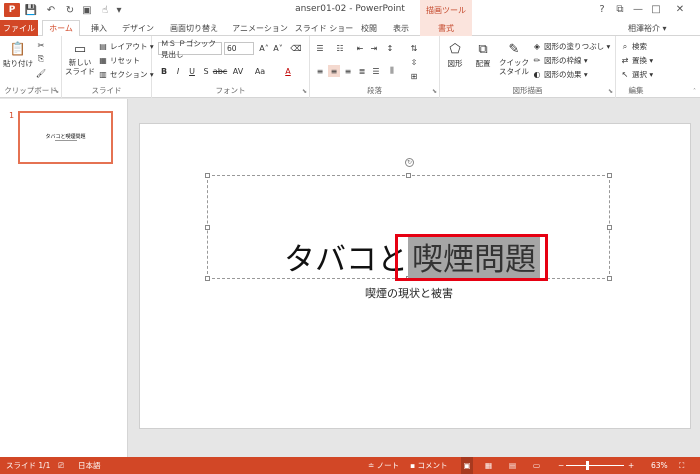 The height and width of the screenshot is (474, 700). Describe the element at coordinates (446, 28) in the screenshot. I see `tab-format: 書式` at that location.